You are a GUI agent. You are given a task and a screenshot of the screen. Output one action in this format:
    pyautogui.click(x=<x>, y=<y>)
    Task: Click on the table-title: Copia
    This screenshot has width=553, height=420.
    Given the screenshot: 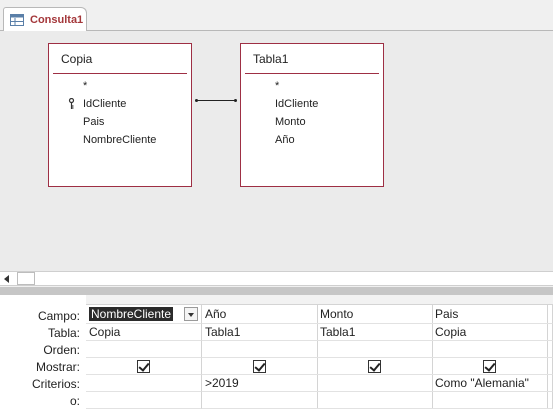 What is the action you would take?
    pyautogui.click(x=120, y=59)
    